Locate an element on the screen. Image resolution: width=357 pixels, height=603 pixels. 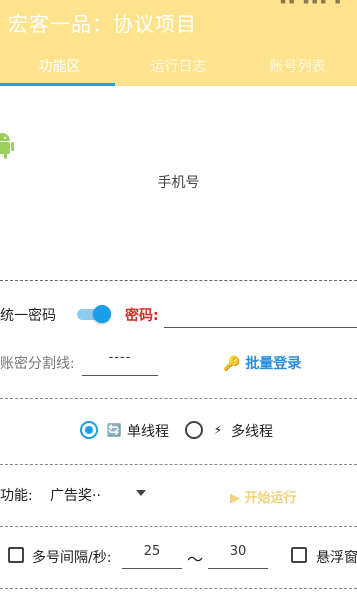
unified-password-toggle is located at coordinates (94, 314).